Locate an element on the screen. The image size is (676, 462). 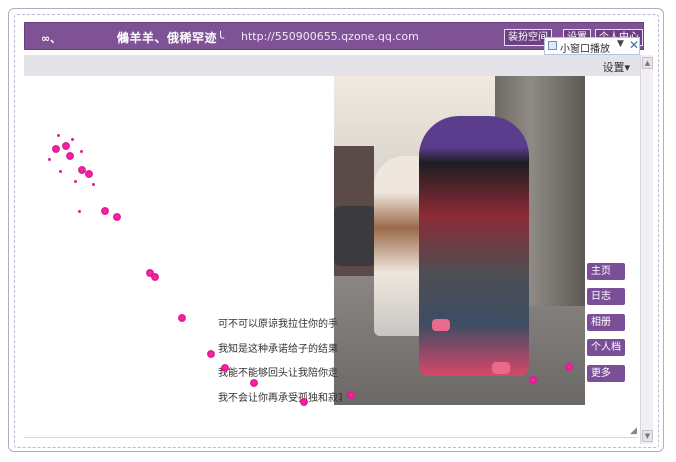
scrollbar: ▲ ▼ is located at coordinates (646, 249).